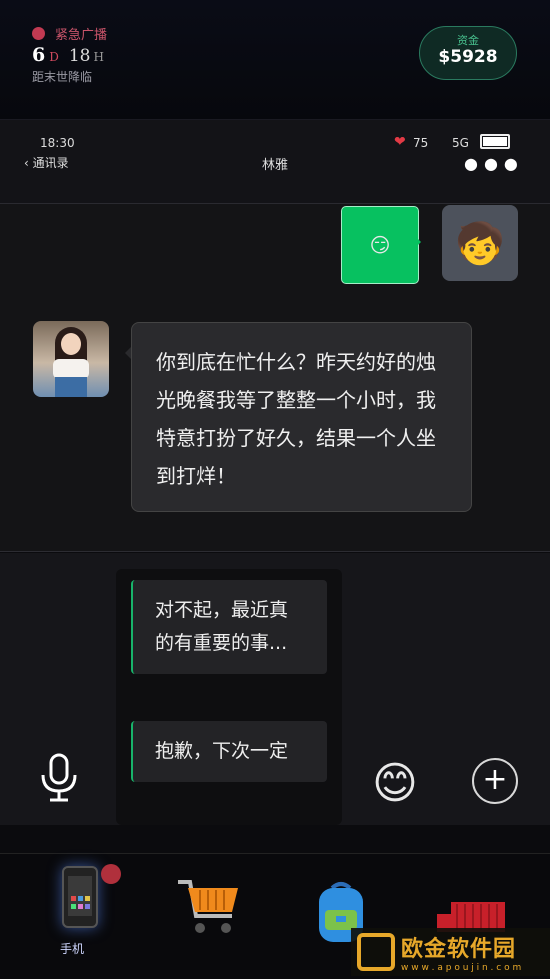 This screenshot has height=979, width=550. Describe the element at coordinates (495, 781) in the screenshot. I see `add-button: +` at that location.